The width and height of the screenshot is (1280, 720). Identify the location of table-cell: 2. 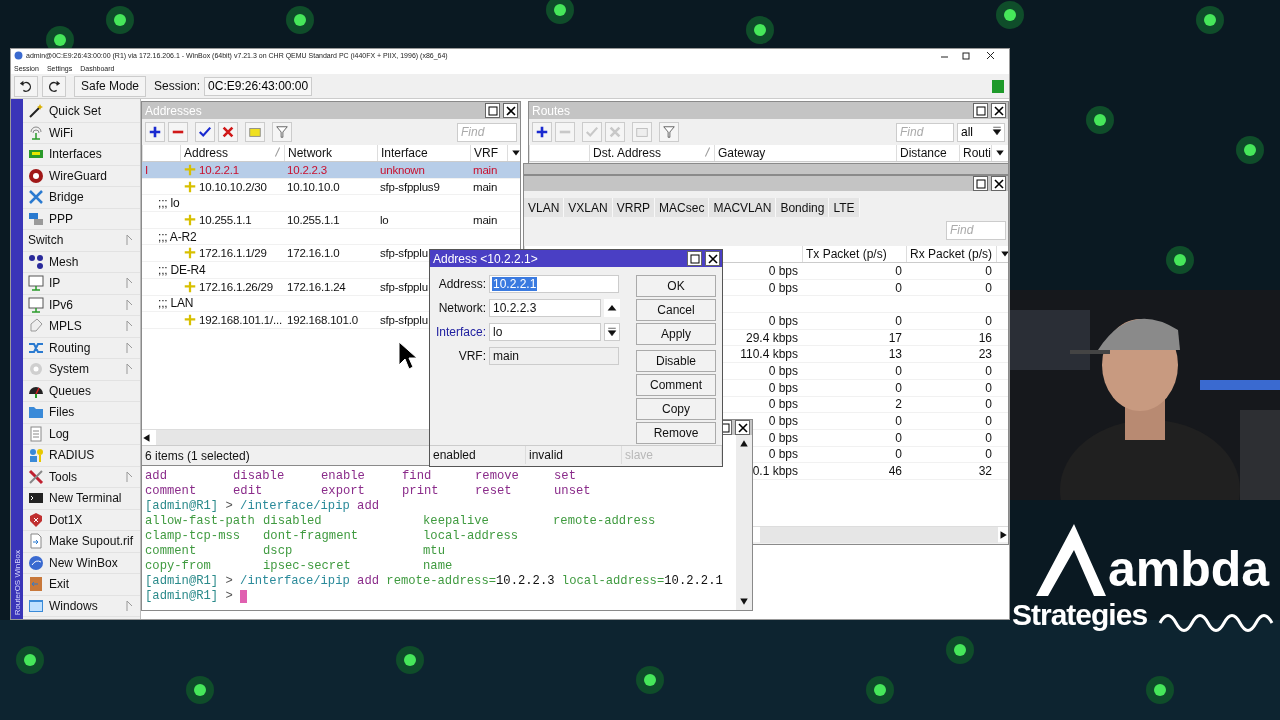
(898, 404).